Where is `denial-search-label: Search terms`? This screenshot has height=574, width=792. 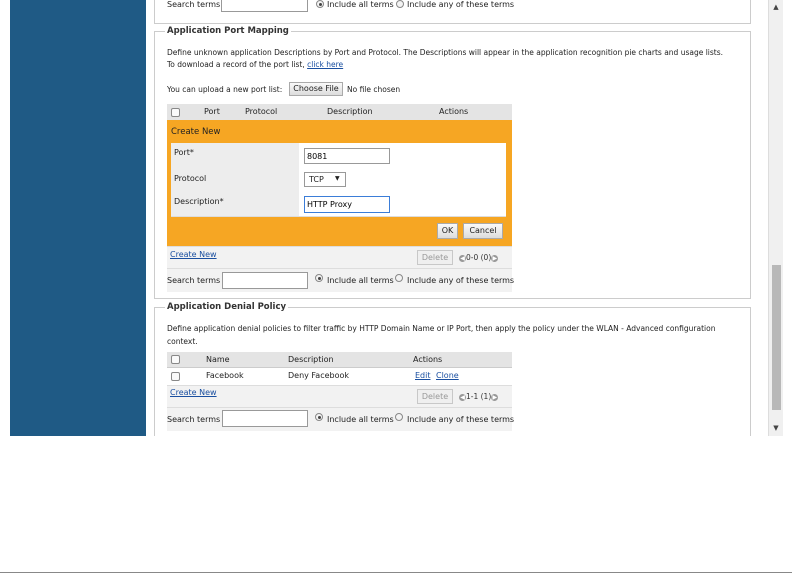 denial-search-label: Search terms is located at coordinates (194, 419).